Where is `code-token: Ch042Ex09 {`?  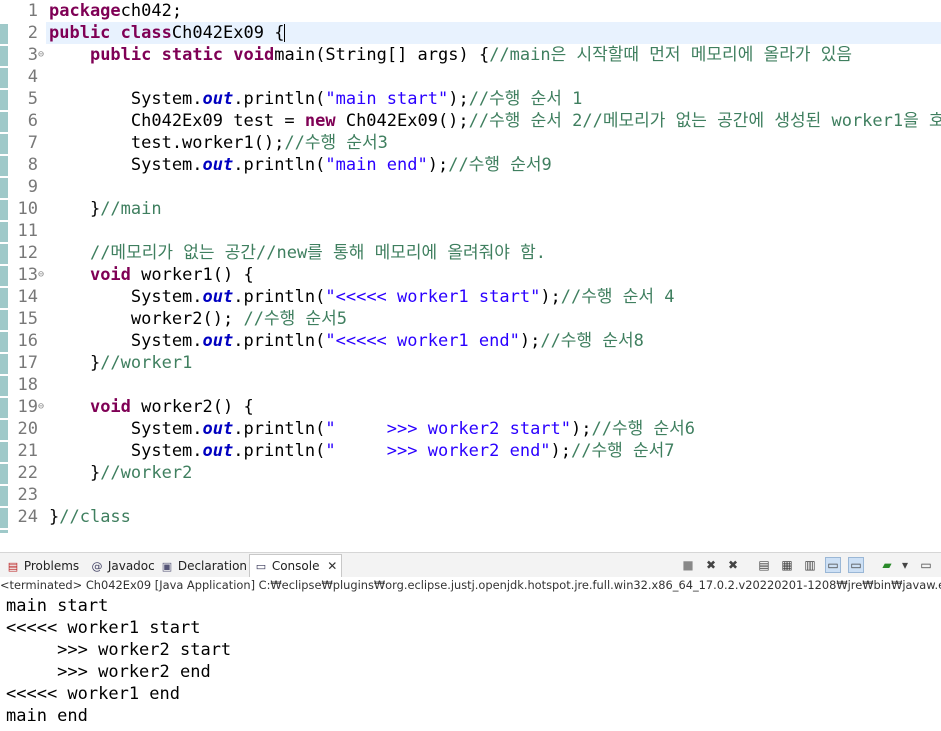
code-token: Ch042Ex09 { is located at coordinates (228, 33).